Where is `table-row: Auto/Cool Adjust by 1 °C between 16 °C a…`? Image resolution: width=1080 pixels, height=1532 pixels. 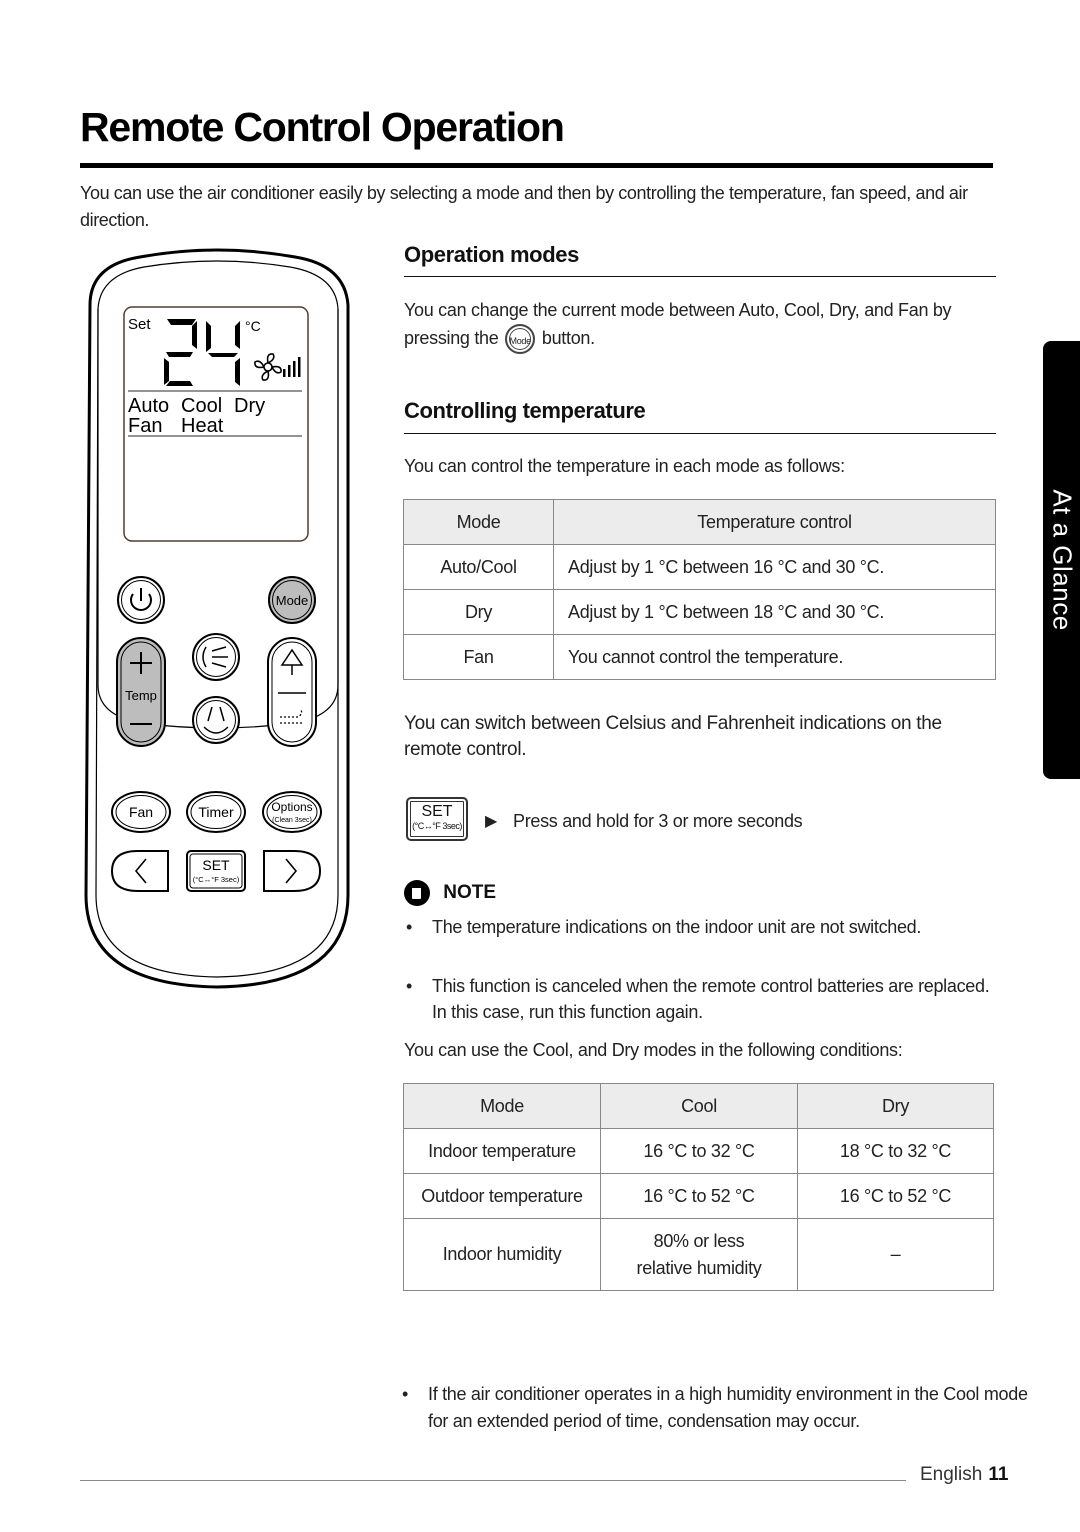
table-row: Auto/Cool Adjust by 1 °C between 16 °C a… is located at coordinates (699, 567).